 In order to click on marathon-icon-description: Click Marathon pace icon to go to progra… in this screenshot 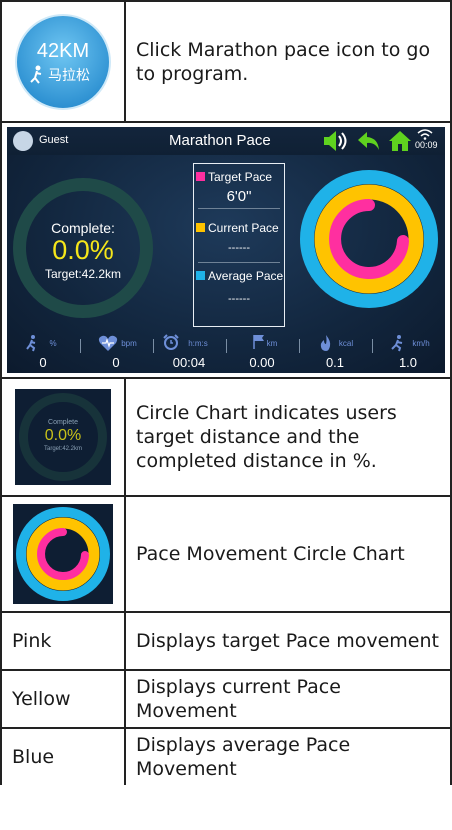, I will do `click(288, 61)`.